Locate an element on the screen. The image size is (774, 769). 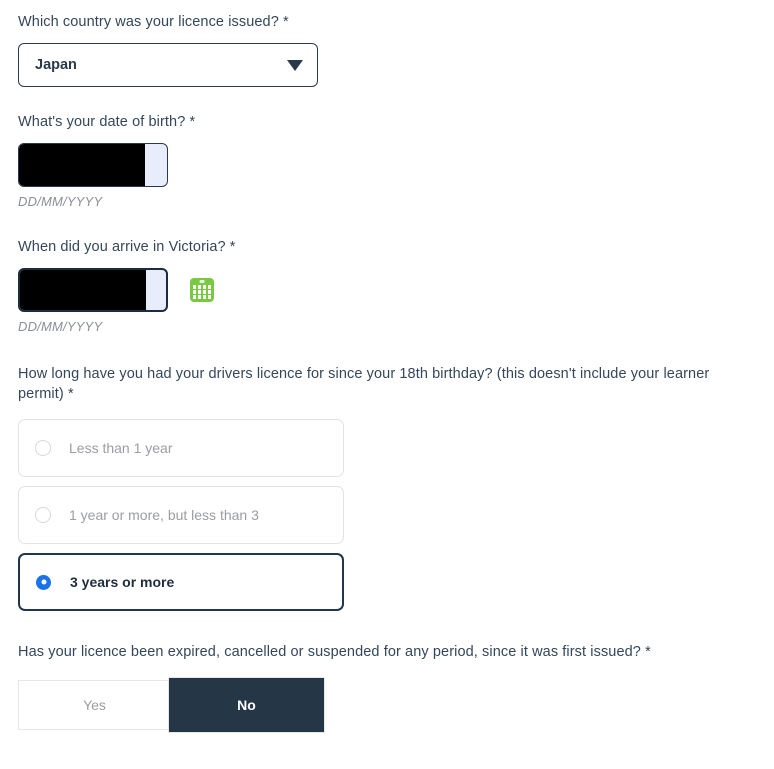
dob-input is located at coordinates (93, 165).